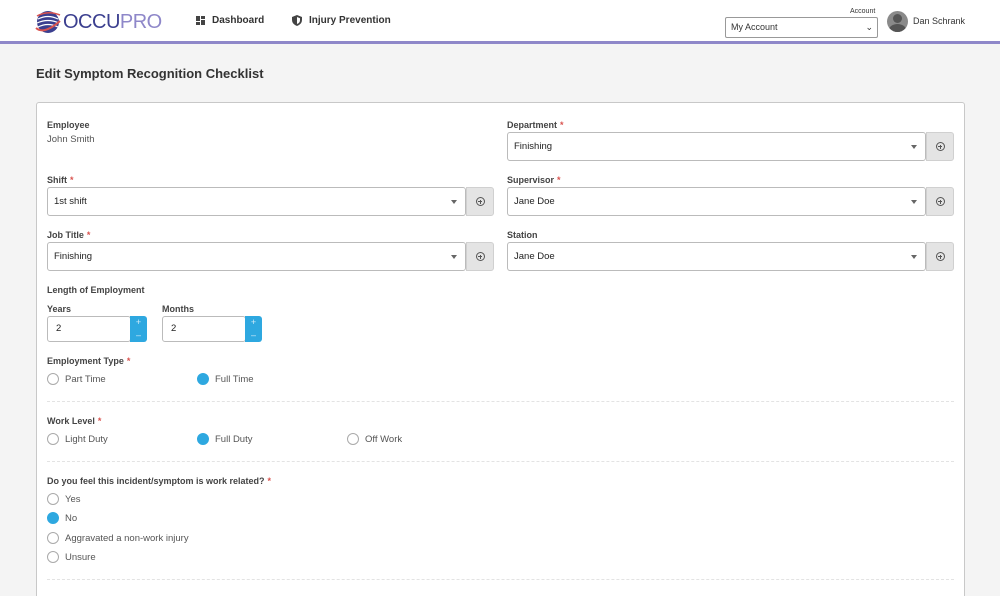 The height and width of the screenshot is (596, 1000). Describe the element at coordinates (89, 361) in the screenshot. I see `employment-type-label: Employment Type *` at that location.